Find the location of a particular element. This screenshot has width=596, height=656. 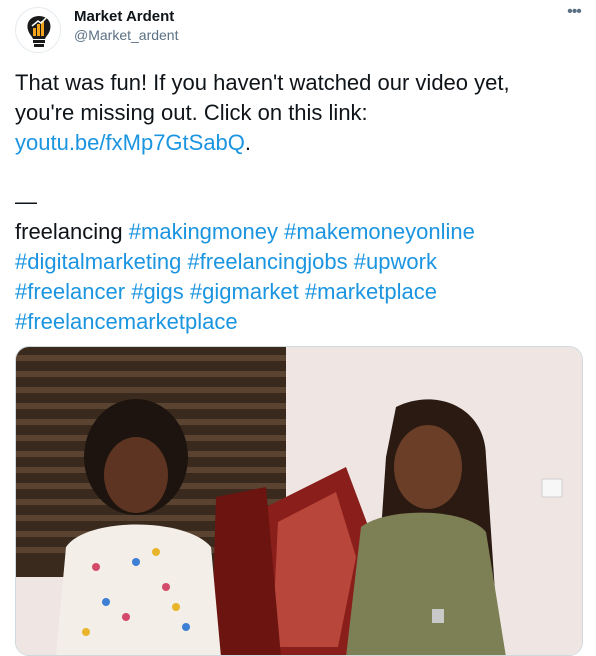

hashtag-link: #makemoneyonline is located at coordinates (379, 231).